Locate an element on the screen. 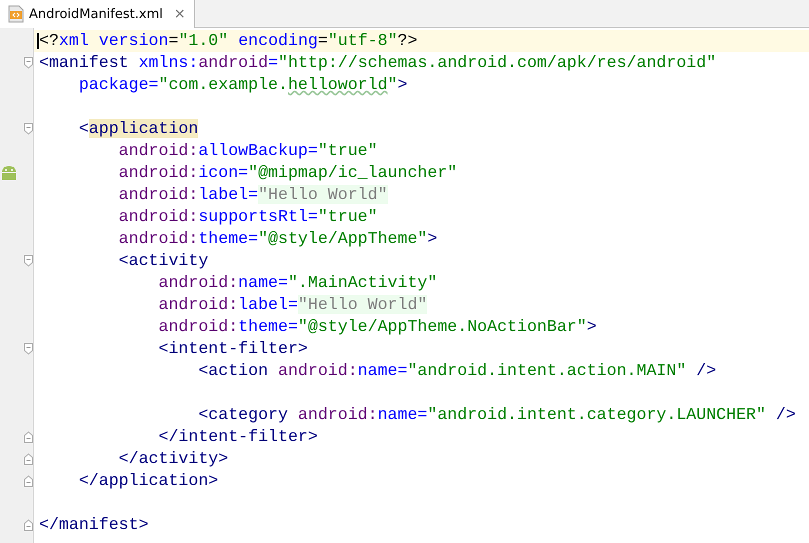 The height and width of the screenshot is (543, 809). code-line: <intent-filter> is located at coordinates (232, 349).